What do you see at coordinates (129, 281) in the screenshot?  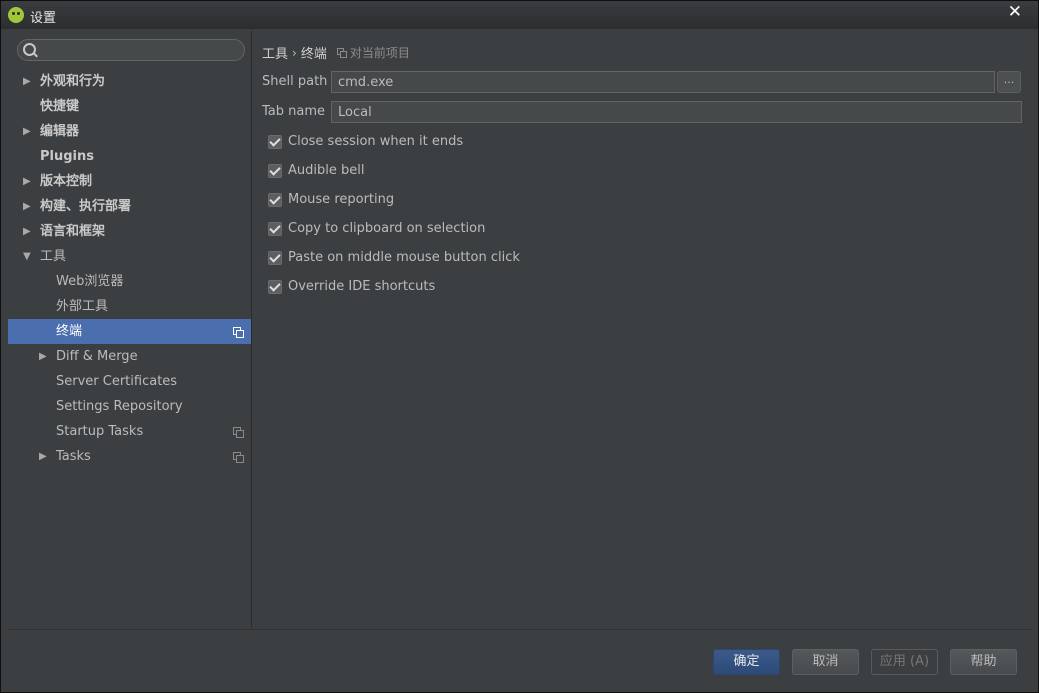 I see `sidebar-item: Web浏览器` at bounding box center [129, 281].